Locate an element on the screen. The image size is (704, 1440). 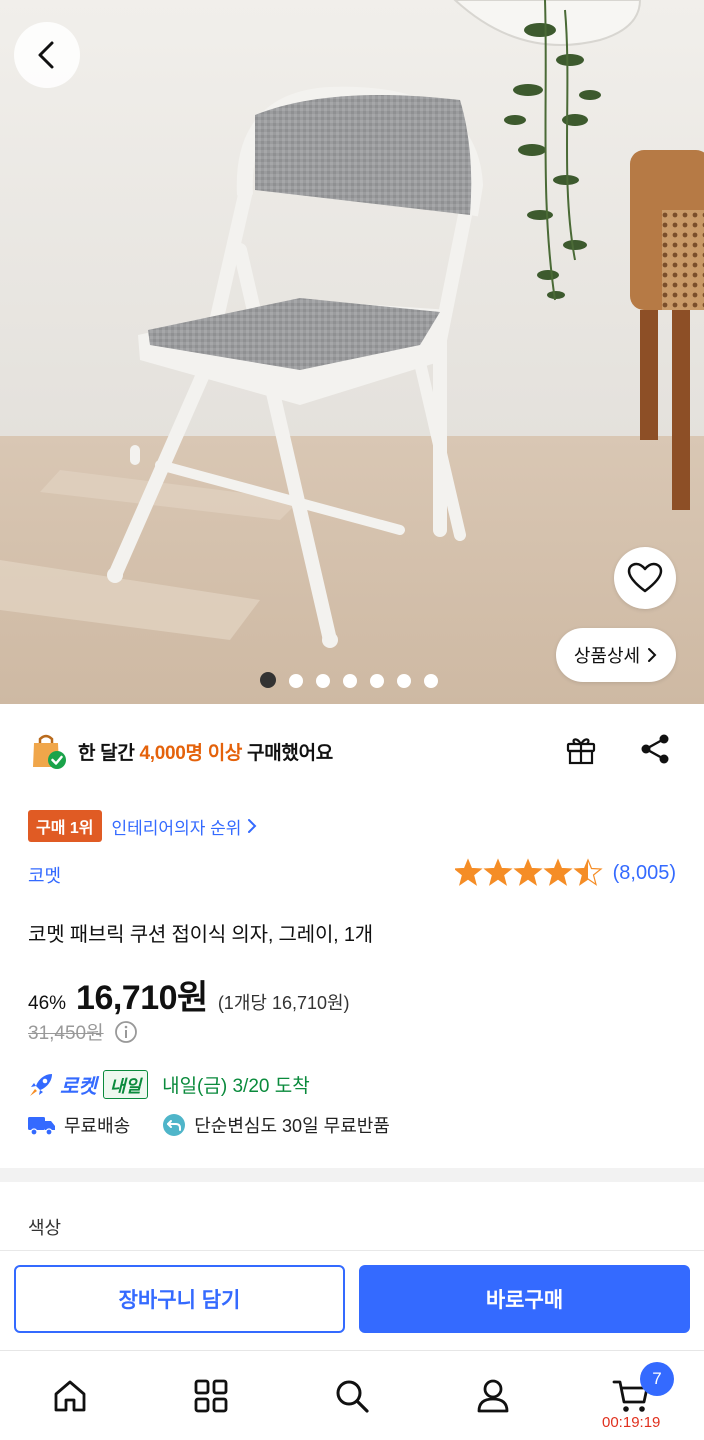
product-detail-label: 상품상세 is located at coordinates (607, 656).